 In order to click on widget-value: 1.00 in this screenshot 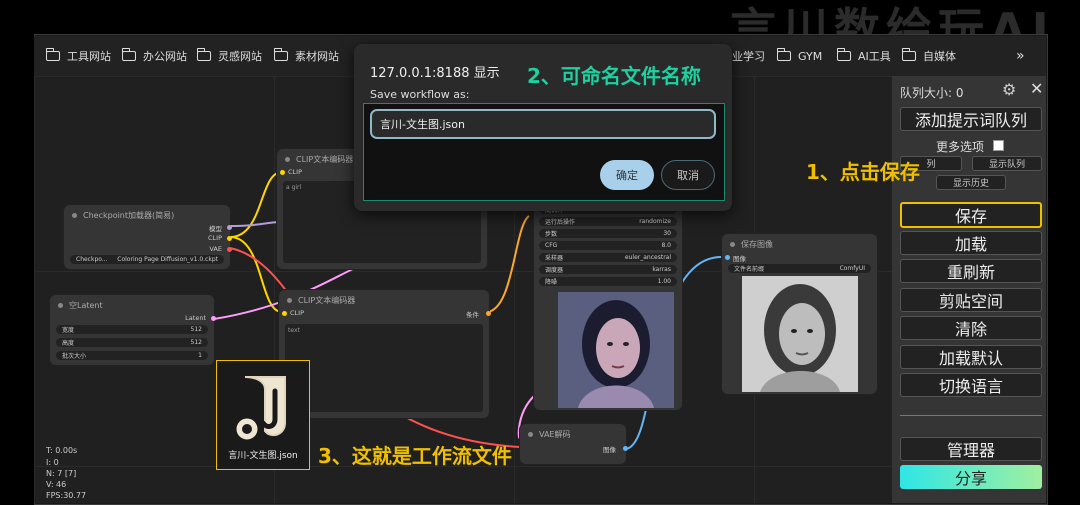, I will do `click(664, 281)`.